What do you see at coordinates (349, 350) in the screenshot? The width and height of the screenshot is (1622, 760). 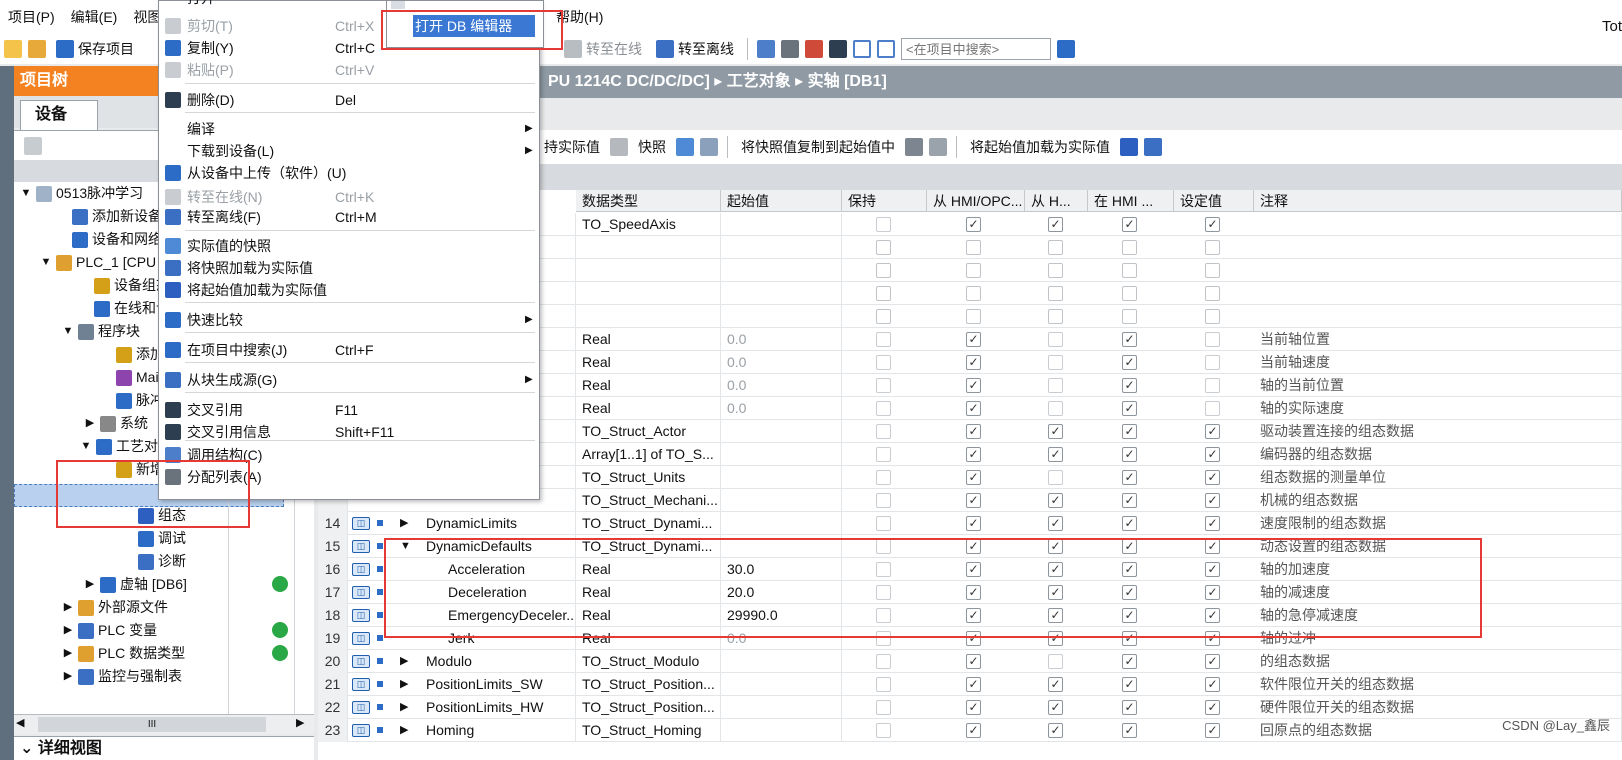 I see `context-menu-item: 在项目中搜索(J) Ctrl+F` at bounding box center [349, 350].